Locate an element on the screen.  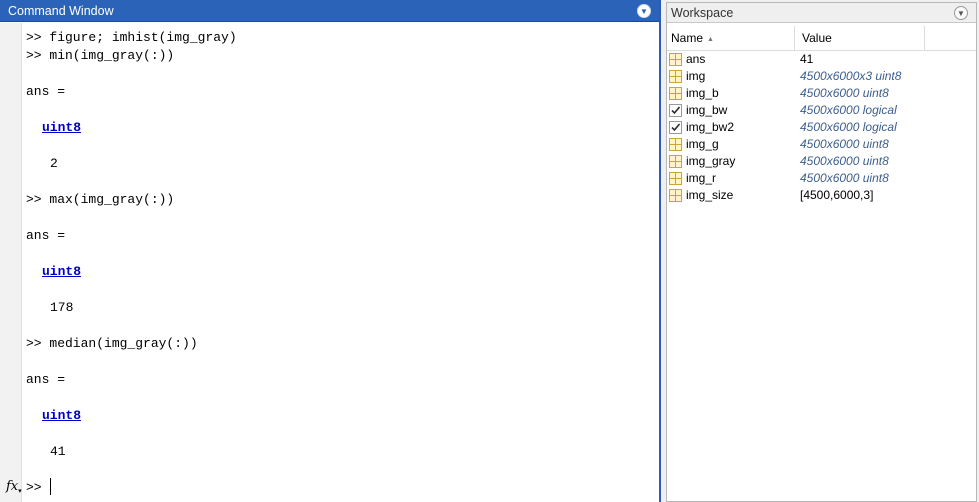
variable-name: img_gray is located at coordinates (711, 161).